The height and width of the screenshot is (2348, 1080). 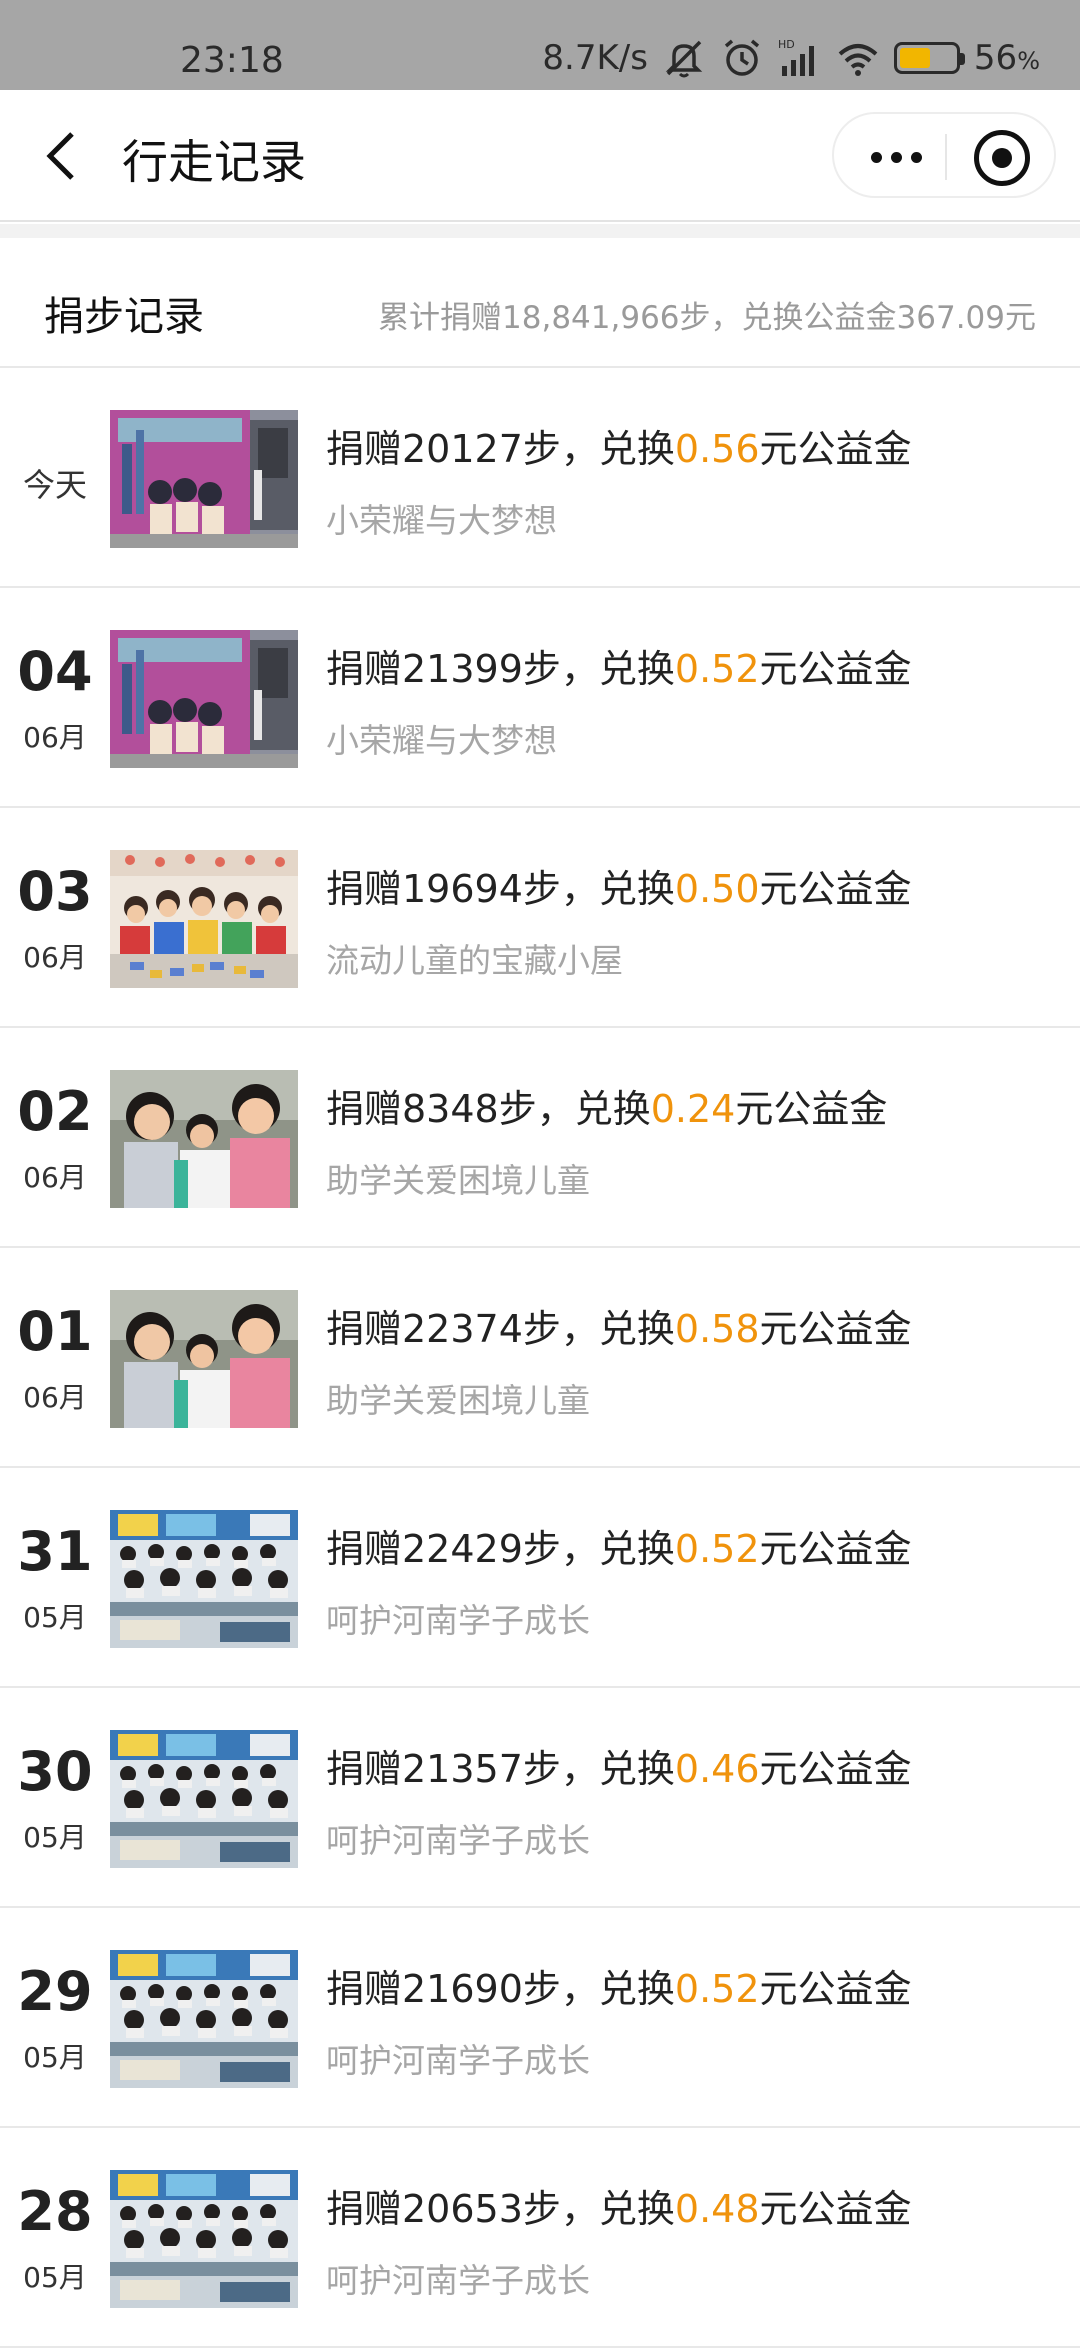 What do you see at coordinates (124, 317) in the screenshot?
I see `summary-title: 捐步记录` at bounding box center [124, 317].